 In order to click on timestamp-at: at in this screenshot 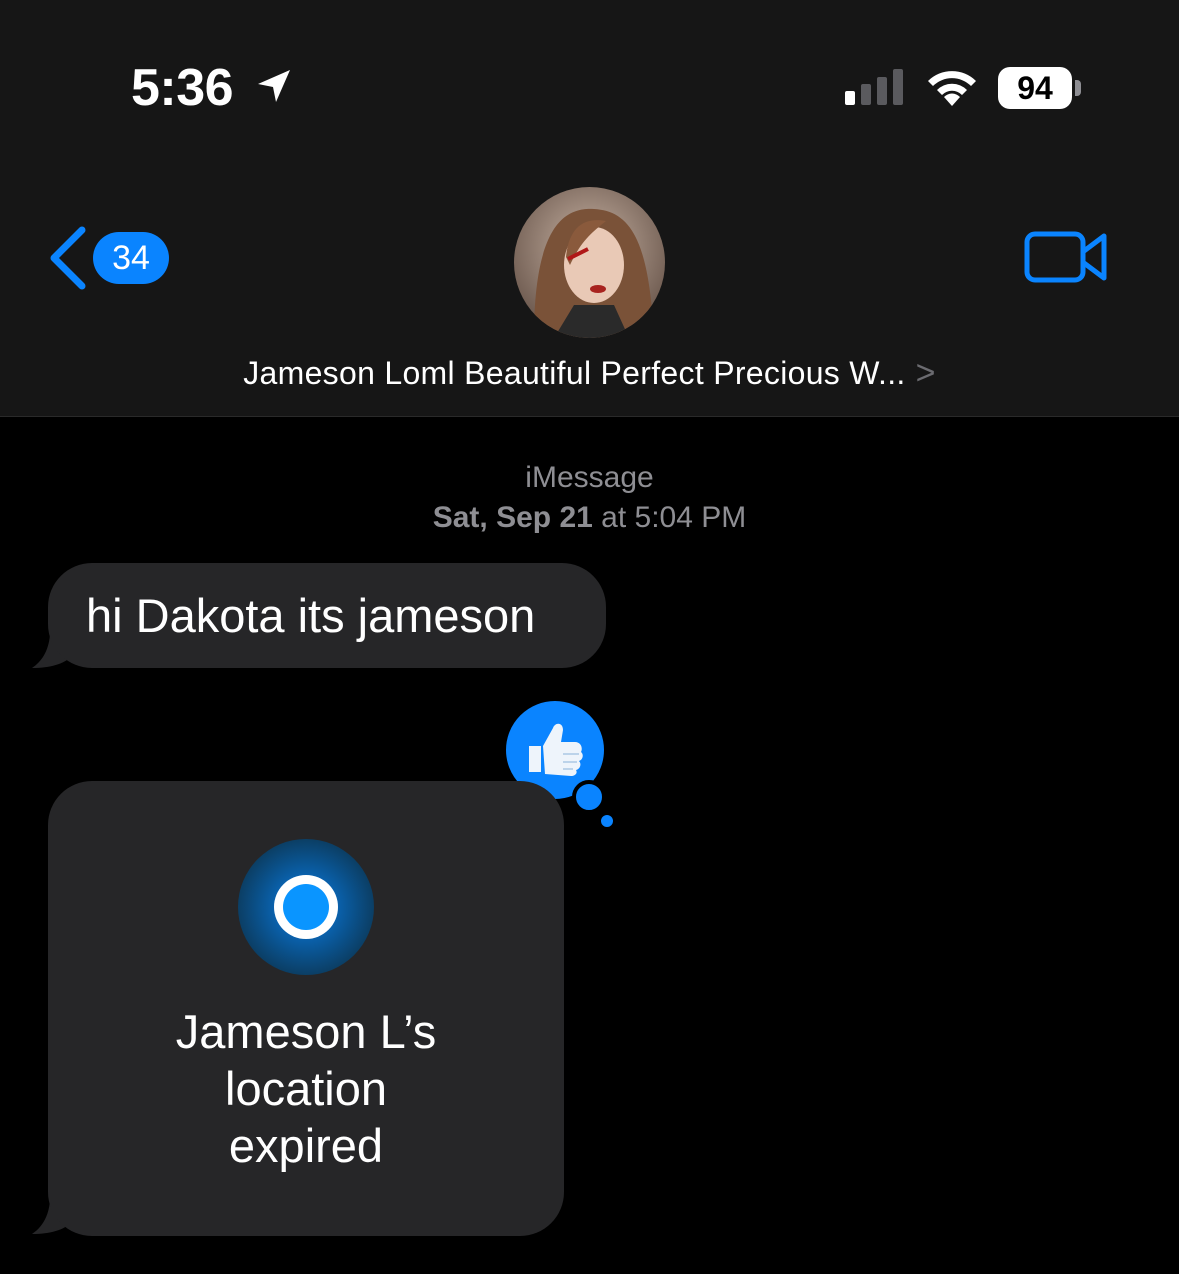, I will do `click(614, 517)`.